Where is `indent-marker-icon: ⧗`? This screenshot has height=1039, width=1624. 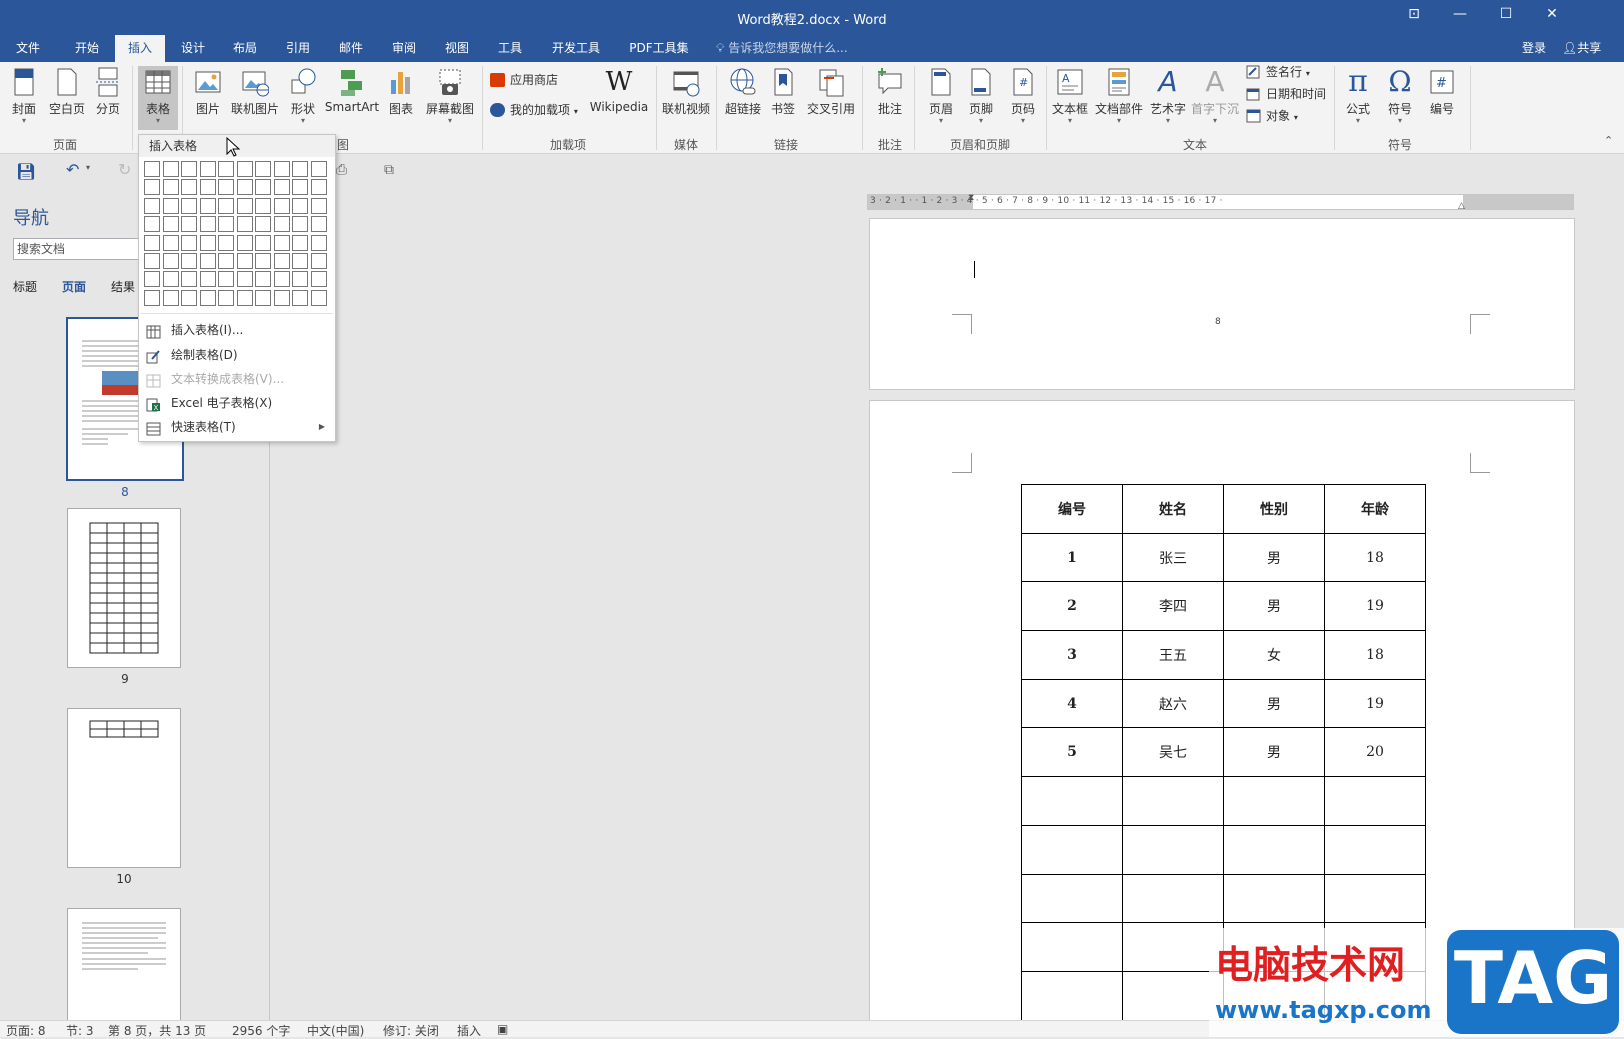
indent-marker-icon: ⧗ is located at coordinates (971, 198).